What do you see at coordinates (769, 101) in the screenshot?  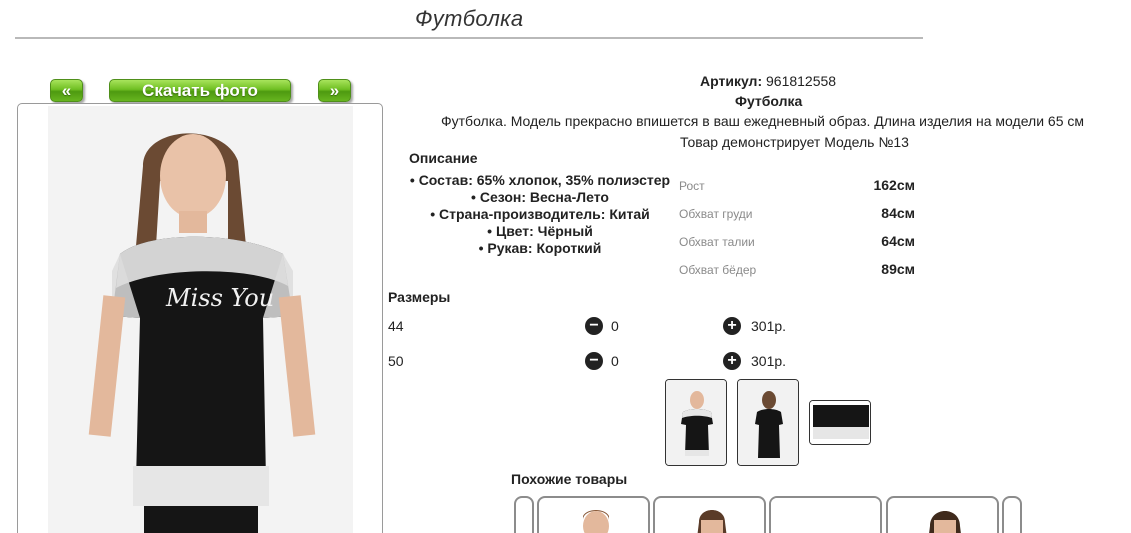 I see `product-name: Футболка` at bounding box center [769, 101].